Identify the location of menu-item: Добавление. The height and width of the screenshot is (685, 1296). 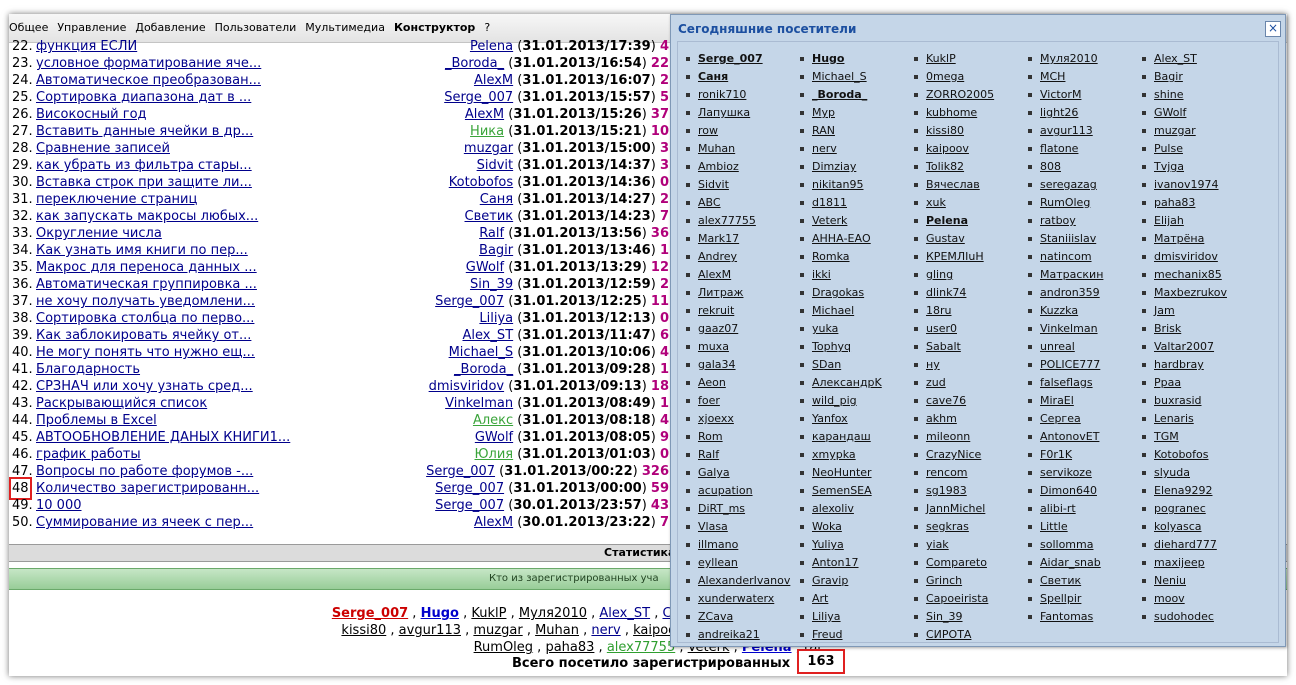
(170, 27).